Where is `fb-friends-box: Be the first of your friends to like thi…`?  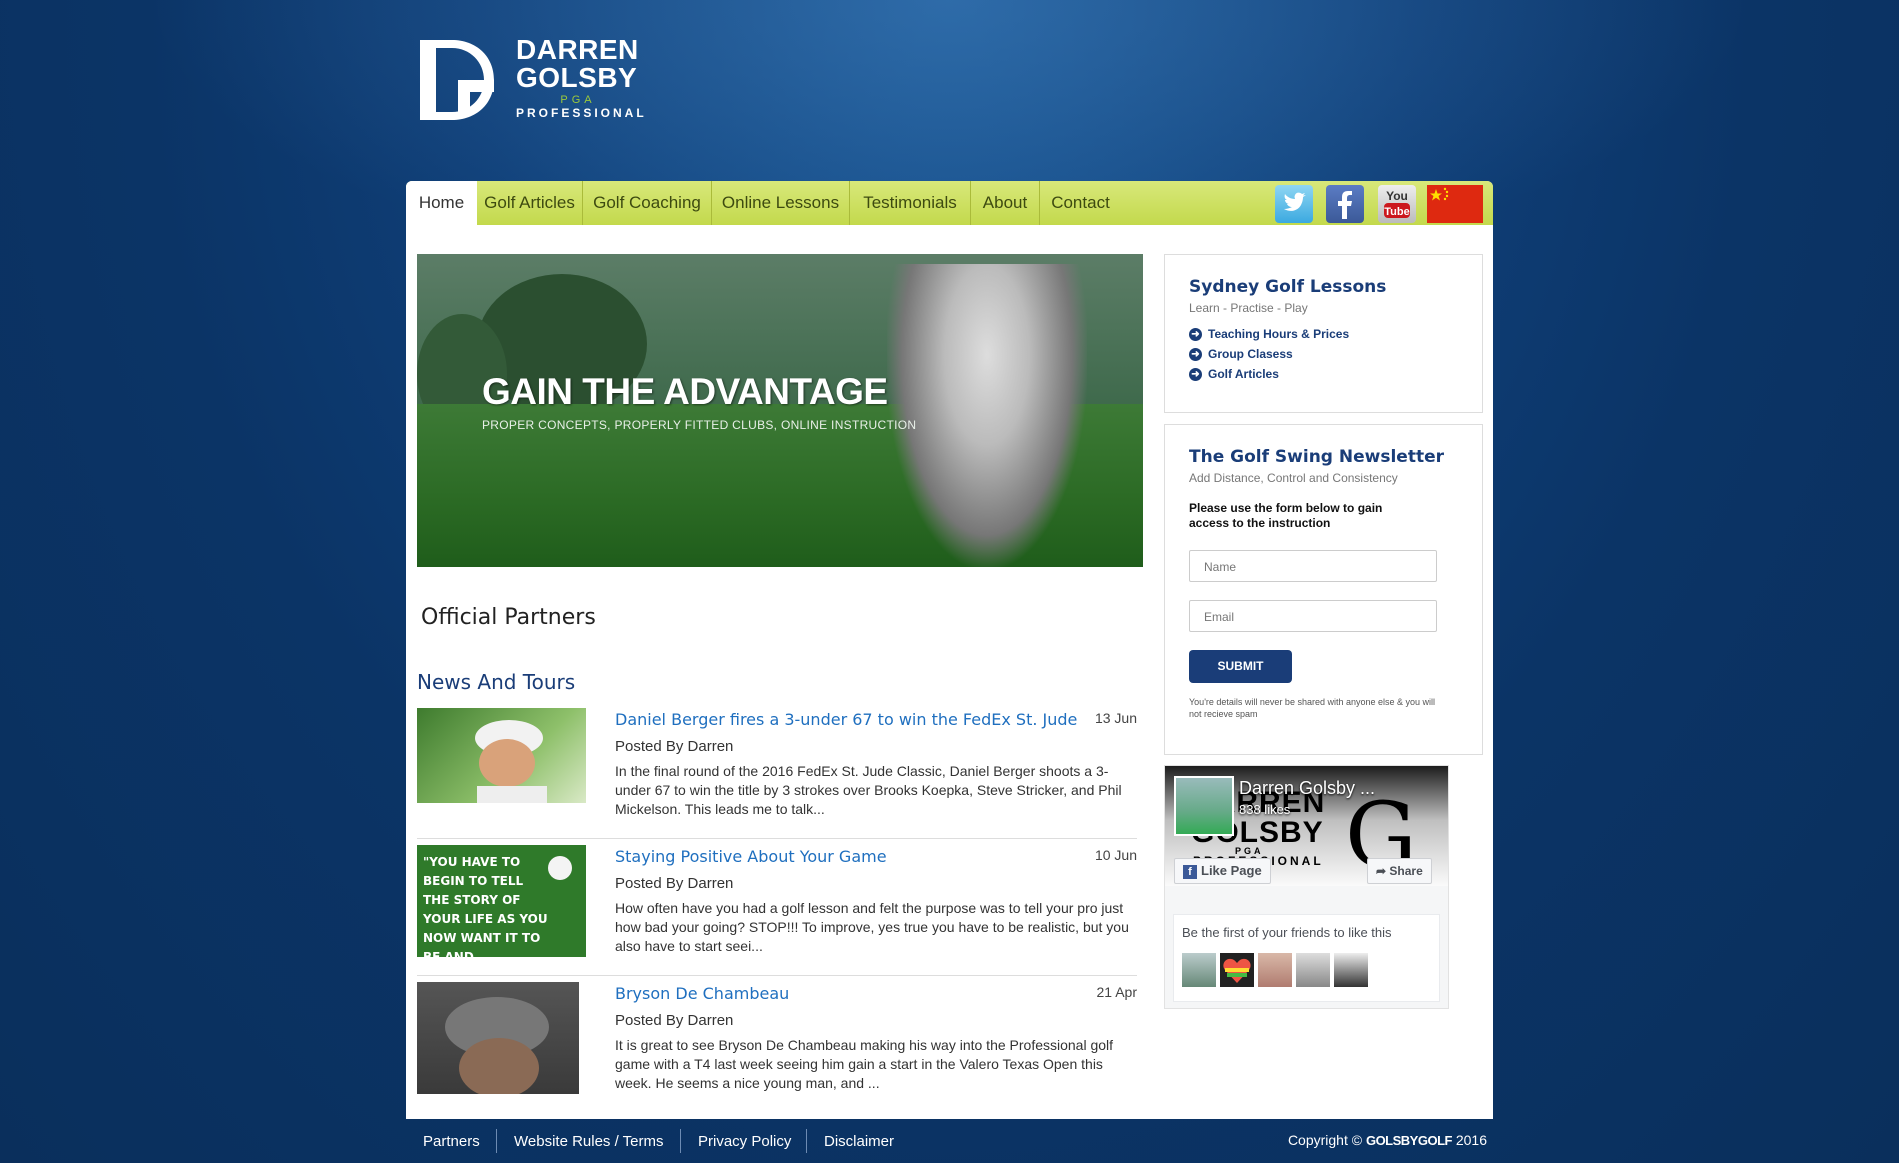 fb-friends-box: Be the first of your friends to like thi… is located at coordinates (1306, 958).